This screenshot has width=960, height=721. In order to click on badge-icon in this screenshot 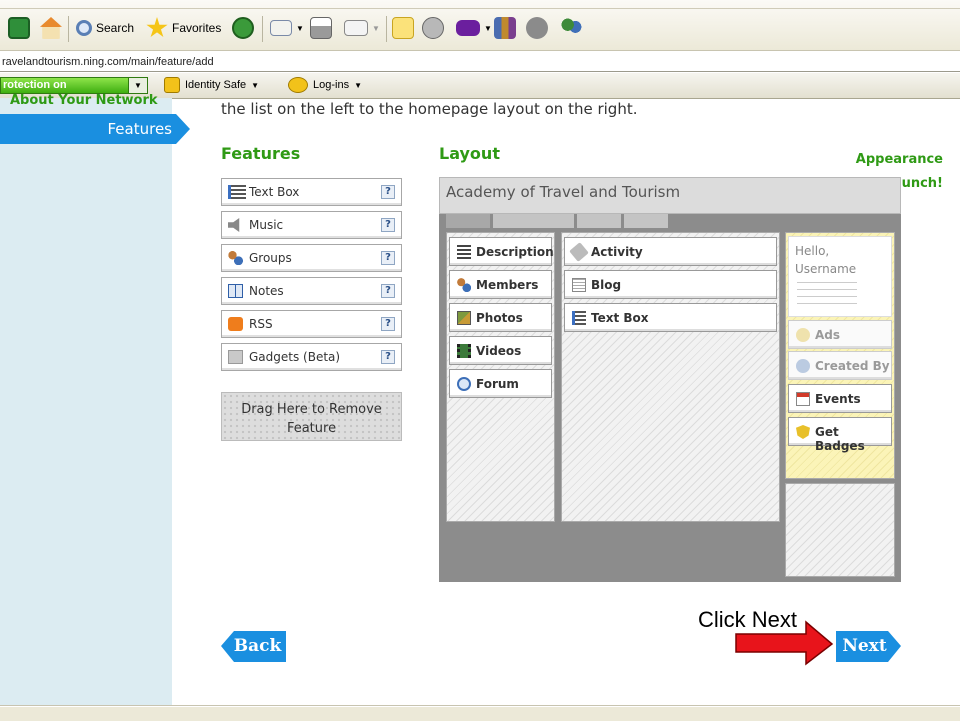, I will do `click(803, 432)`.